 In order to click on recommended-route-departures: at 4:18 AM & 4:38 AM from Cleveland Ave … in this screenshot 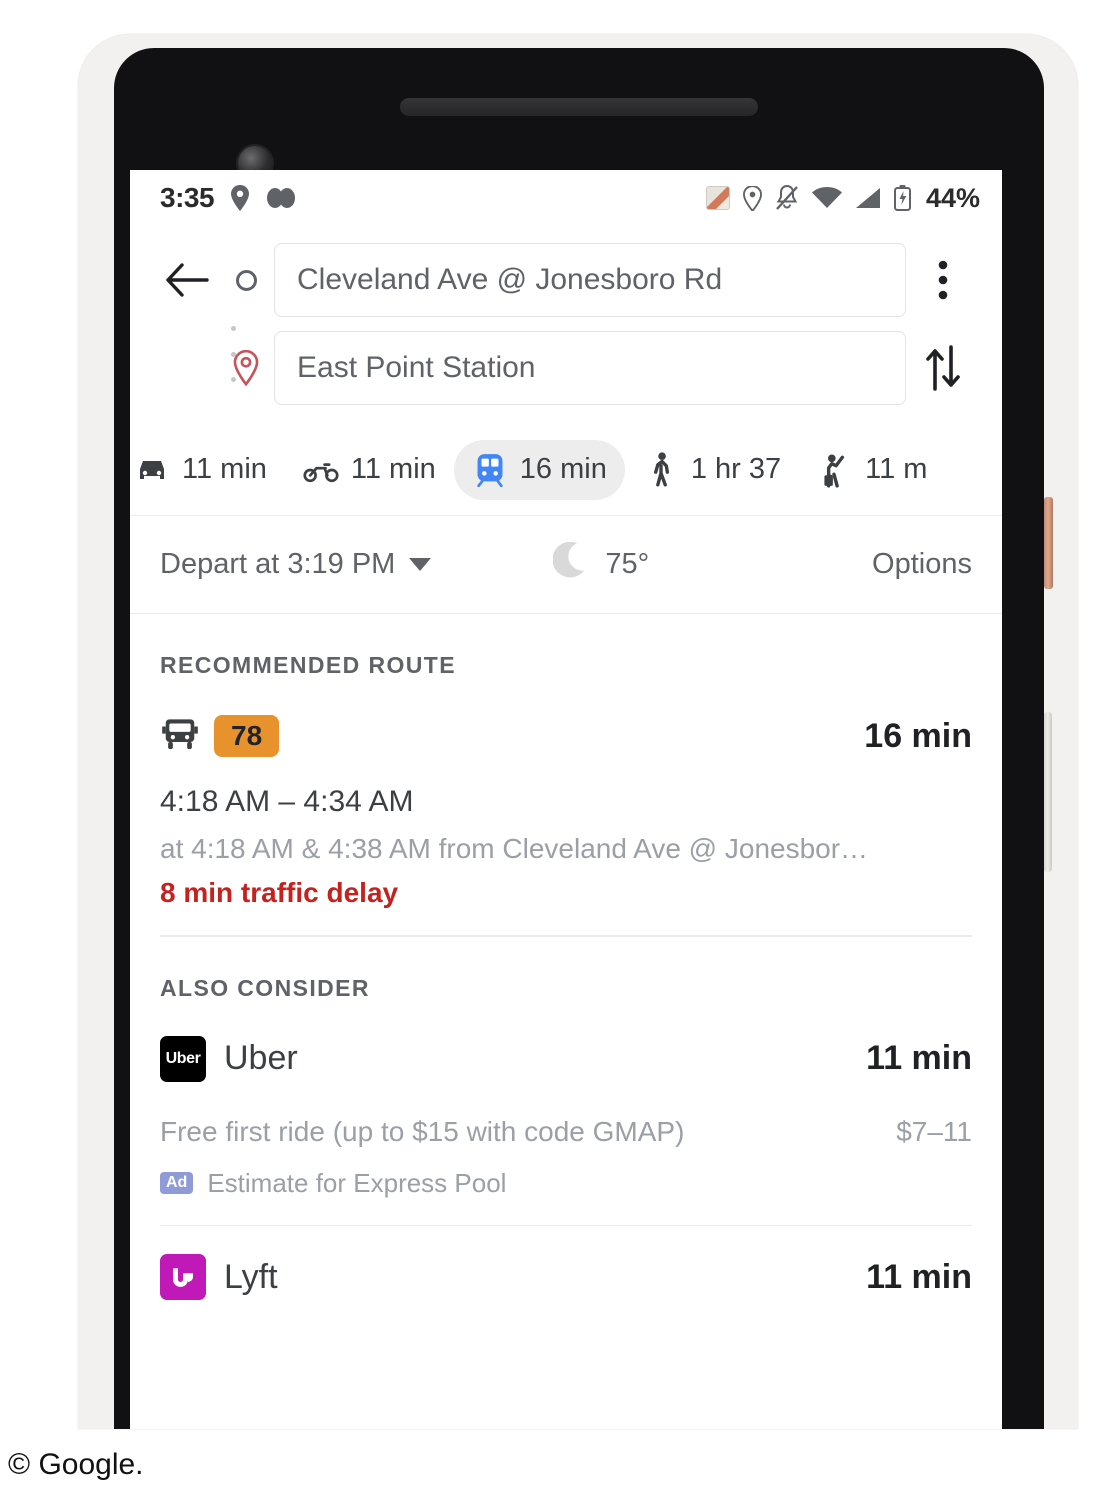, I will do `click(514, 849)`.